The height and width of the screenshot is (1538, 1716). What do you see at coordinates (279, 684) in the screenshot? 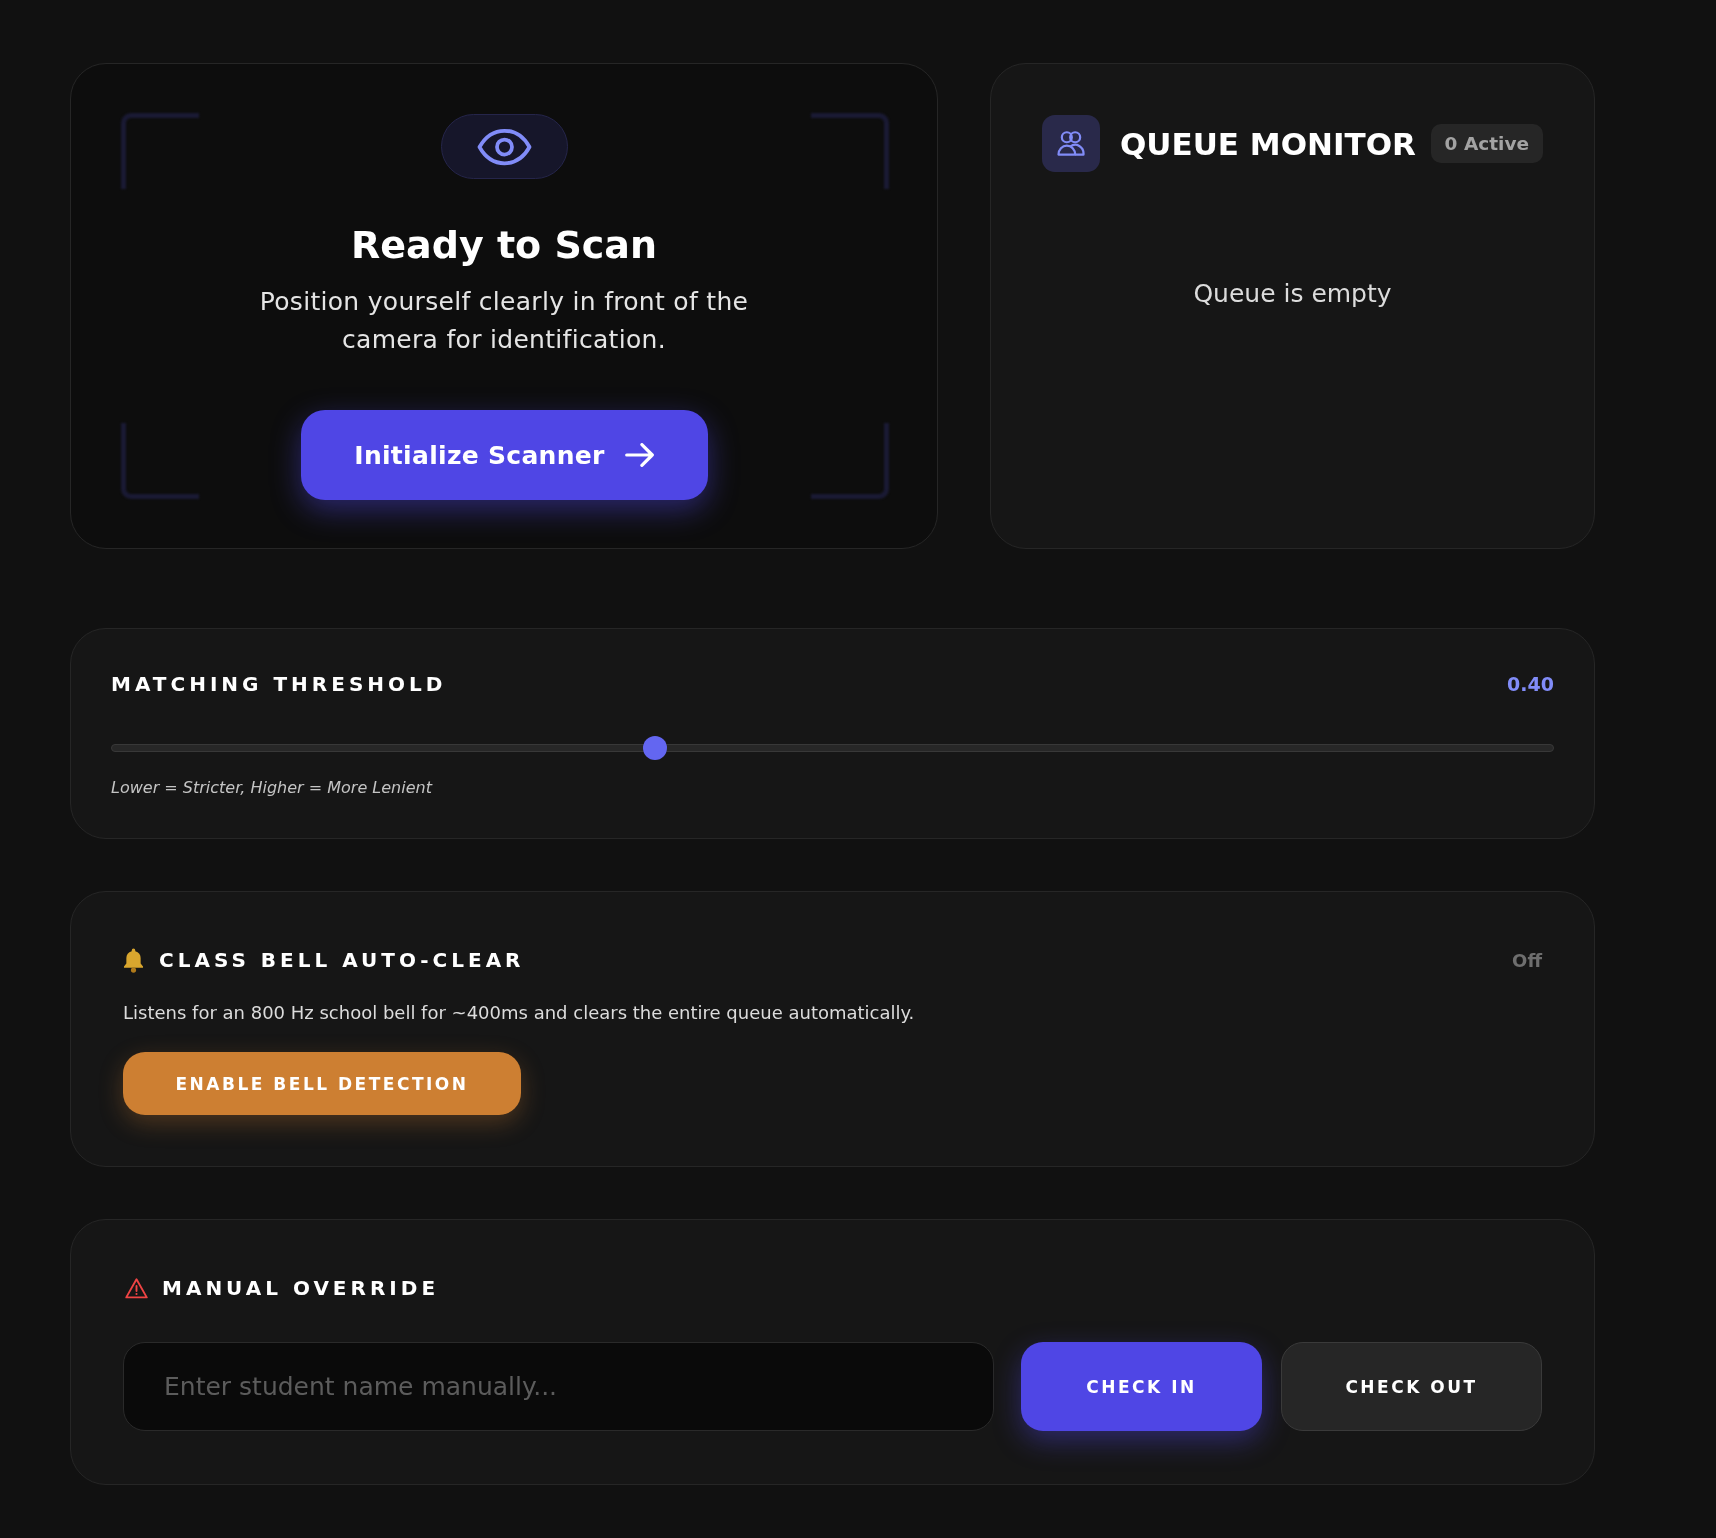
I see `threshold-title: MATCHING THRESHOLD` at bounding box center [279, 684].